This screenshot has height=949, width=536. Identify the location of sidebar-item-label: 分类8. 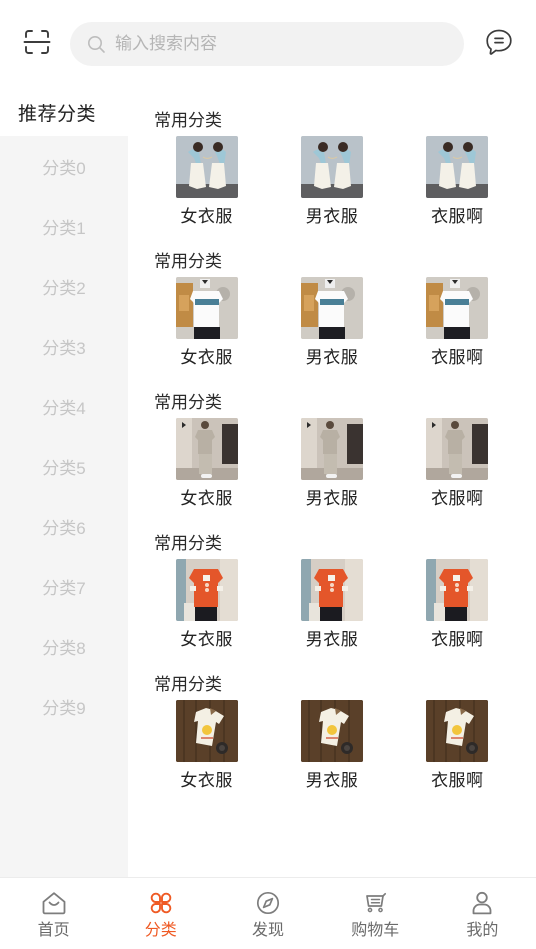
(64, 648).